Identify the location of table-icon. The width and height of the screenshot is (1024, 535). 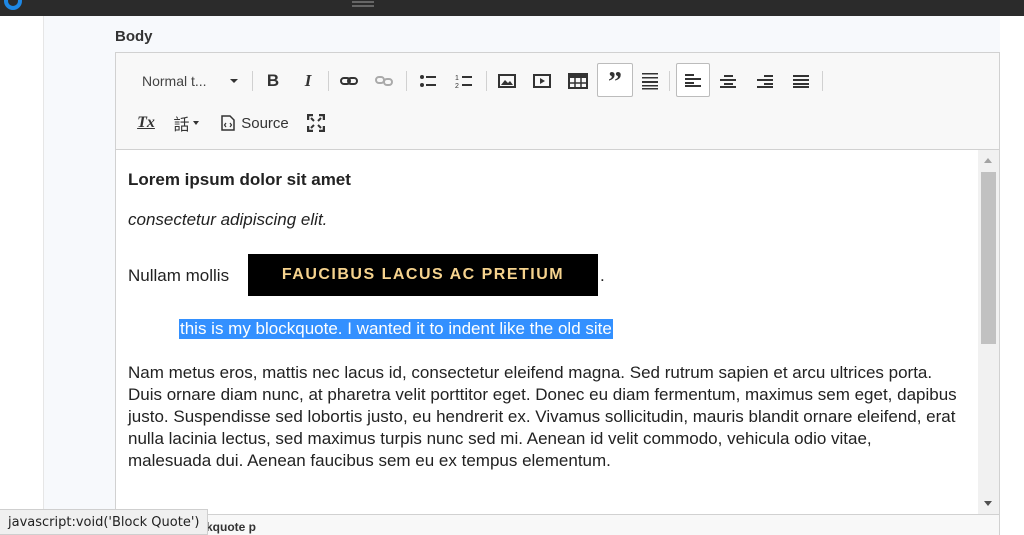
(578, 81).